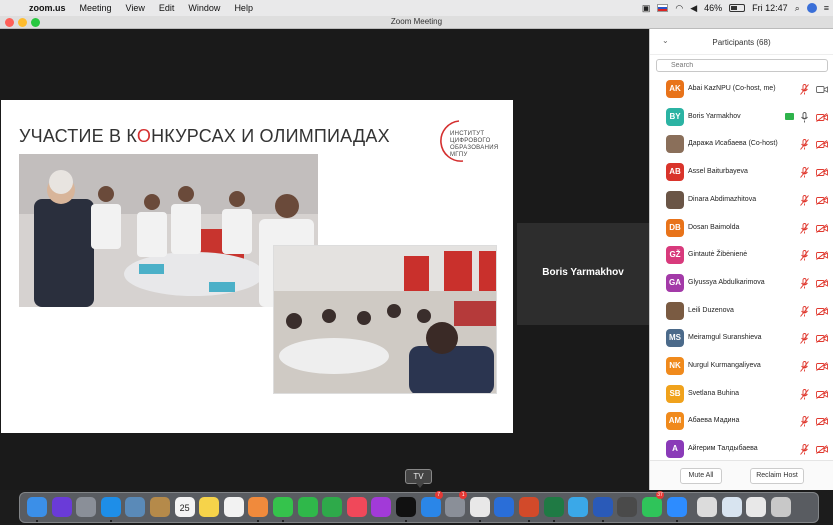 This screenshot has height=525, width=833. Describe the element at coordinates (529, 507) in the screenshot. I see `powerpoint-icon` at that location.